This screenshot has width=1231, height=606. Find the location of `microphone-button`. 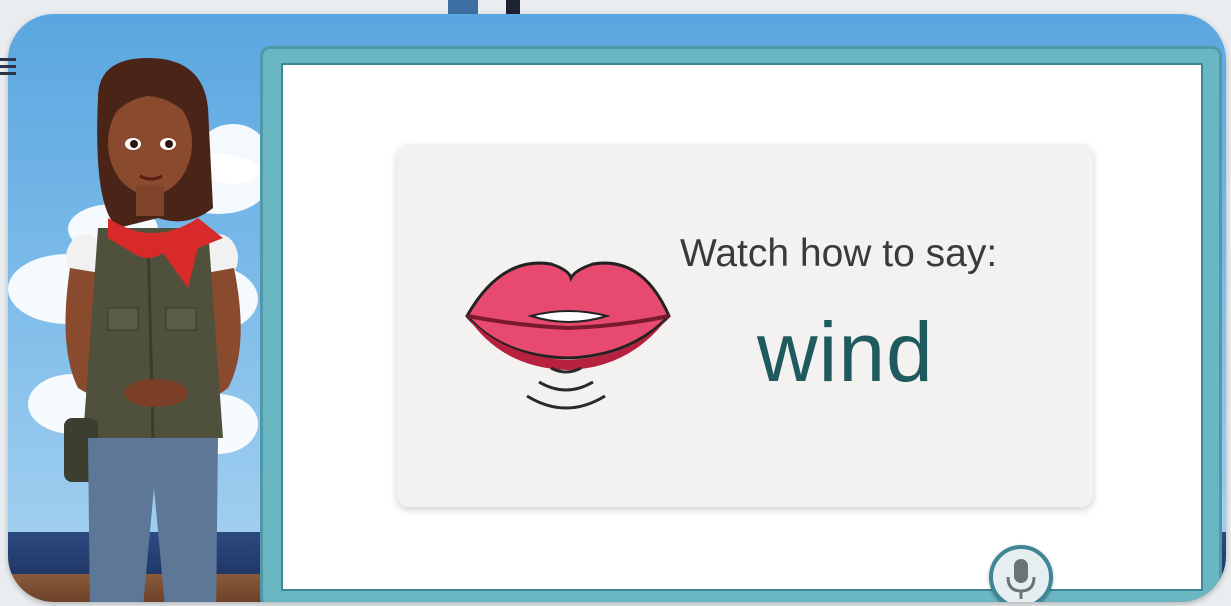

microphone-button is located at coordinates (1021, 573).